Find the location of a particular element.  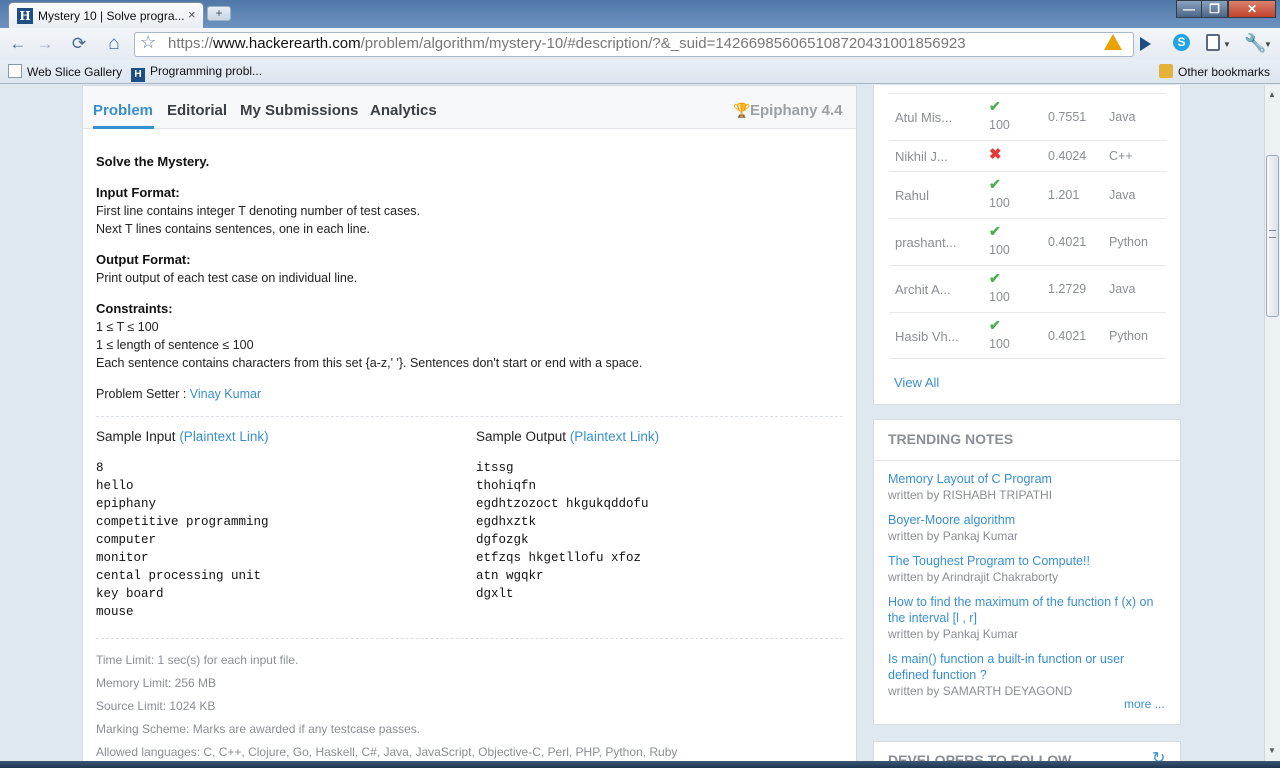

tab-my-submissions: My Submissions is located at coordinates (299, 110).